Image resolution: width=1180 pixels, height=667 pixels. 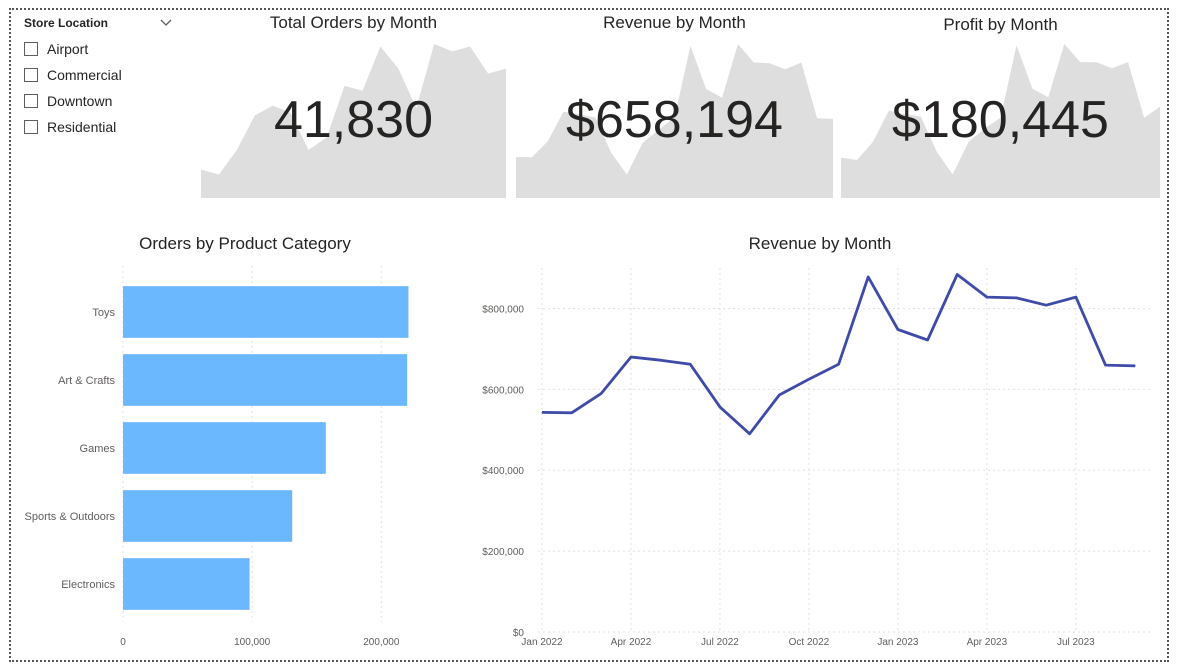 What do you see at coordinates (503, 552) in the screenshot?
I see `y-tick-label: $200,000` at bounding box center [503, 552].